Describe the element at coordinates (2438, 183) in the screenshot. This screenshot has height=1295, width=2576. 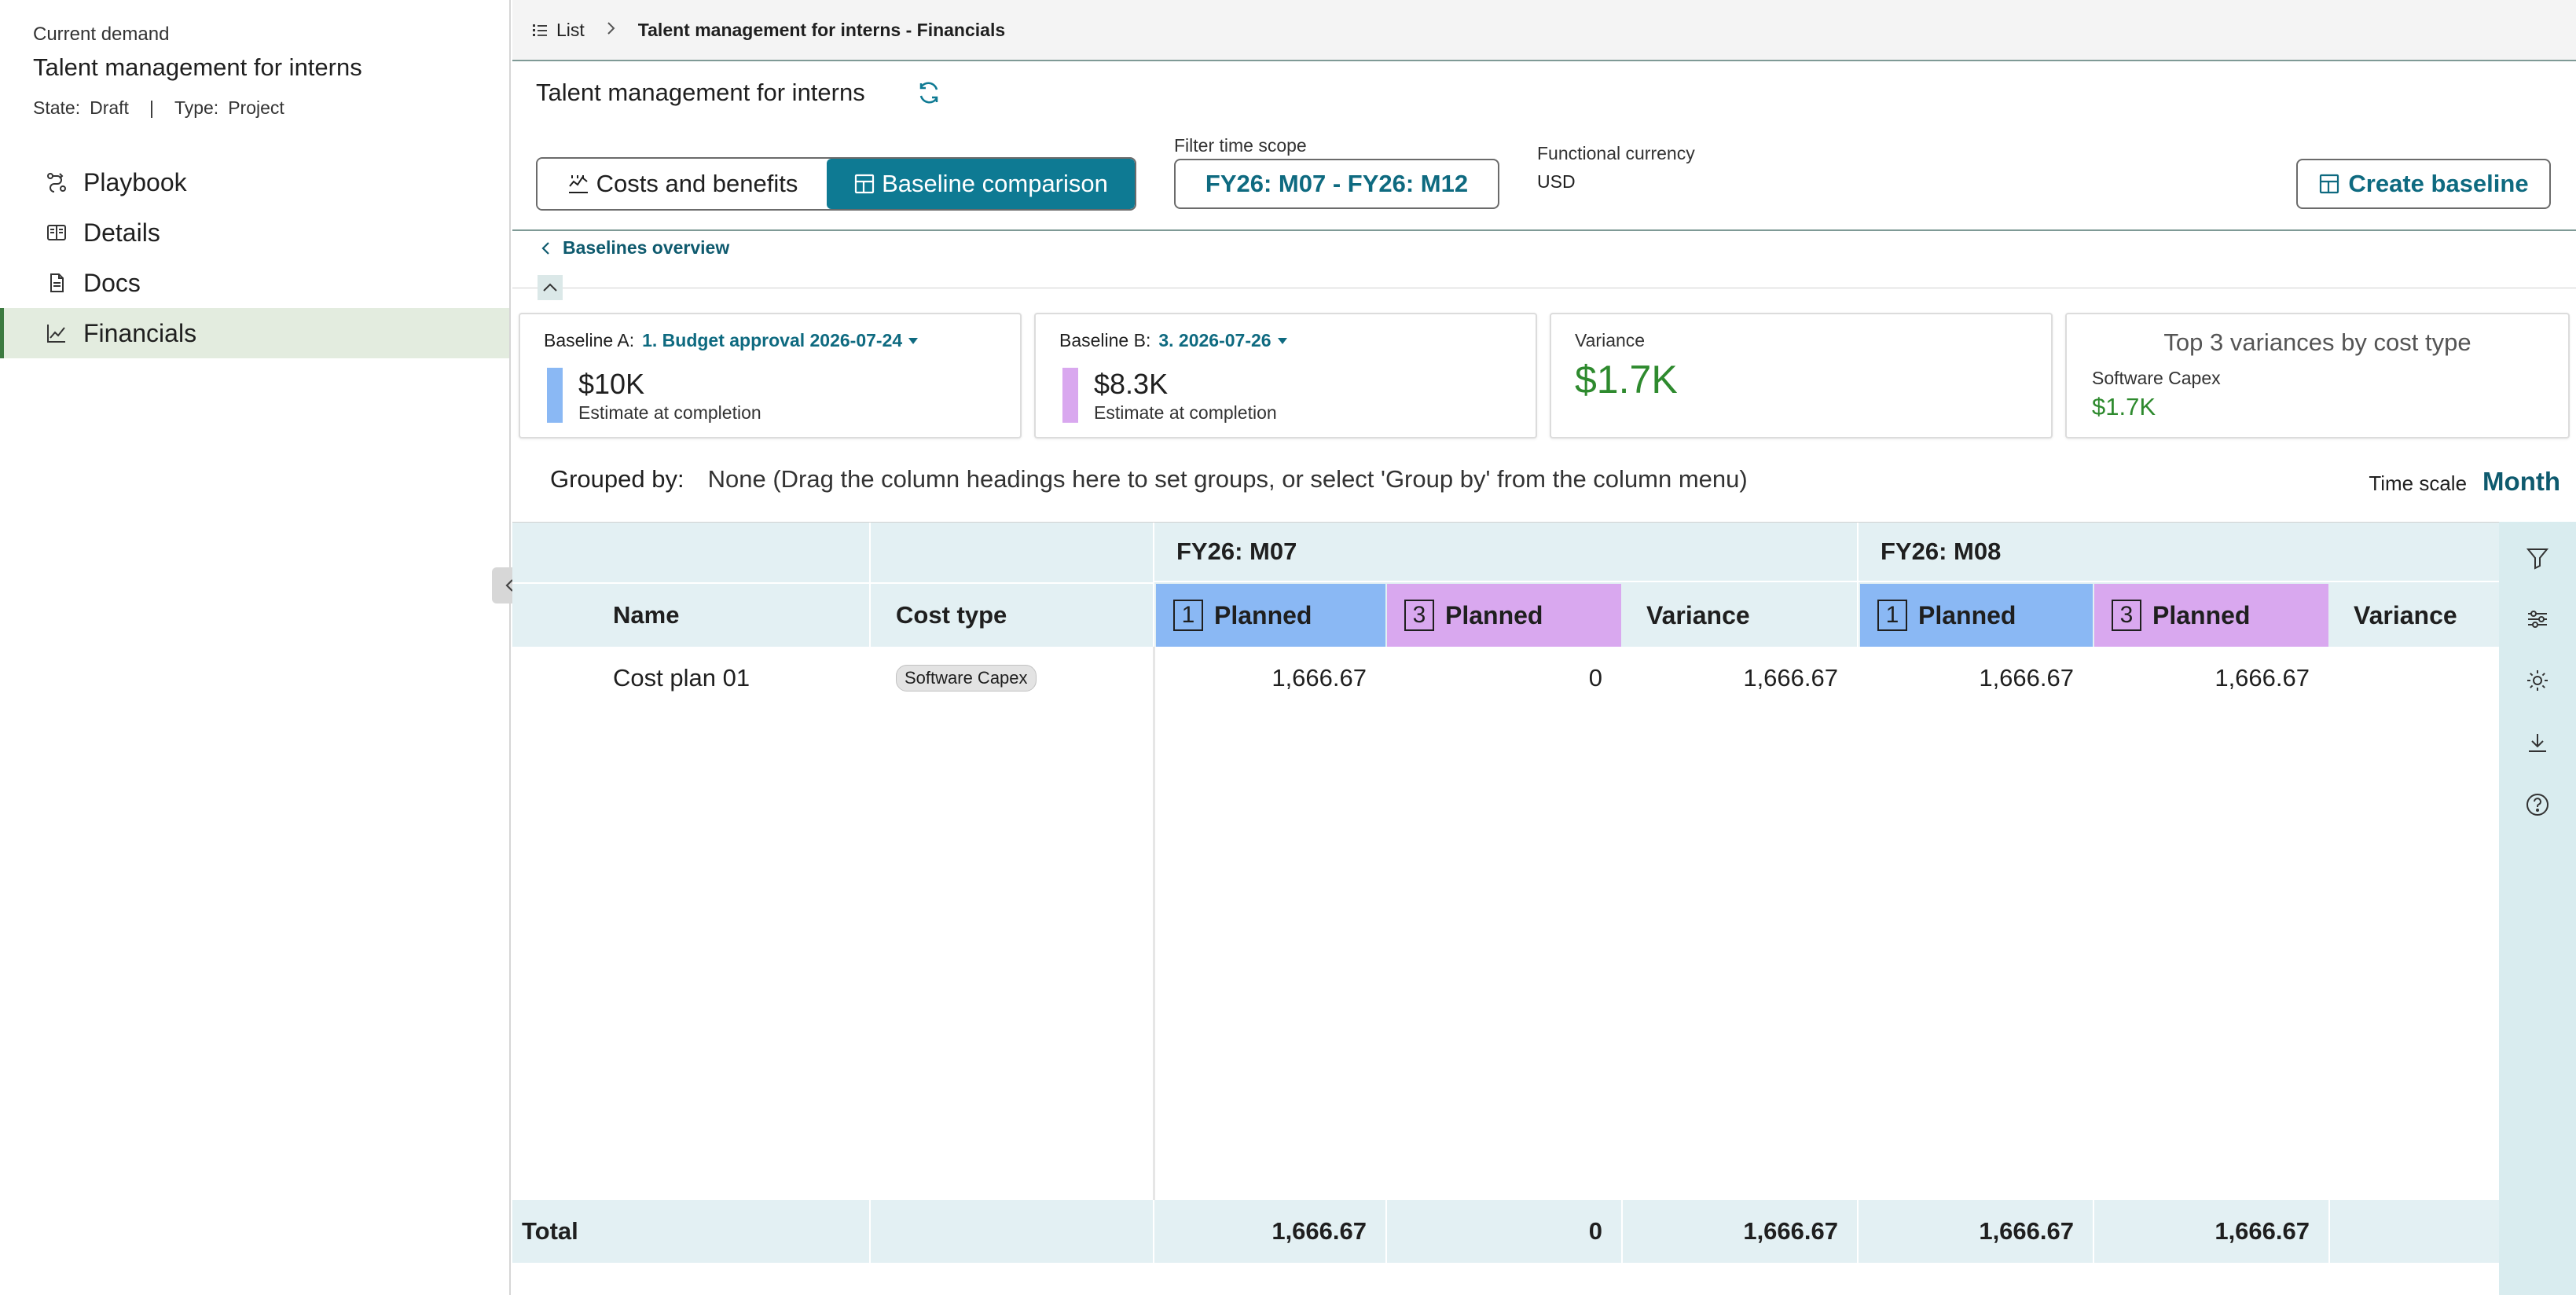
I see `create-baseline-label: Create baseline` at that location.